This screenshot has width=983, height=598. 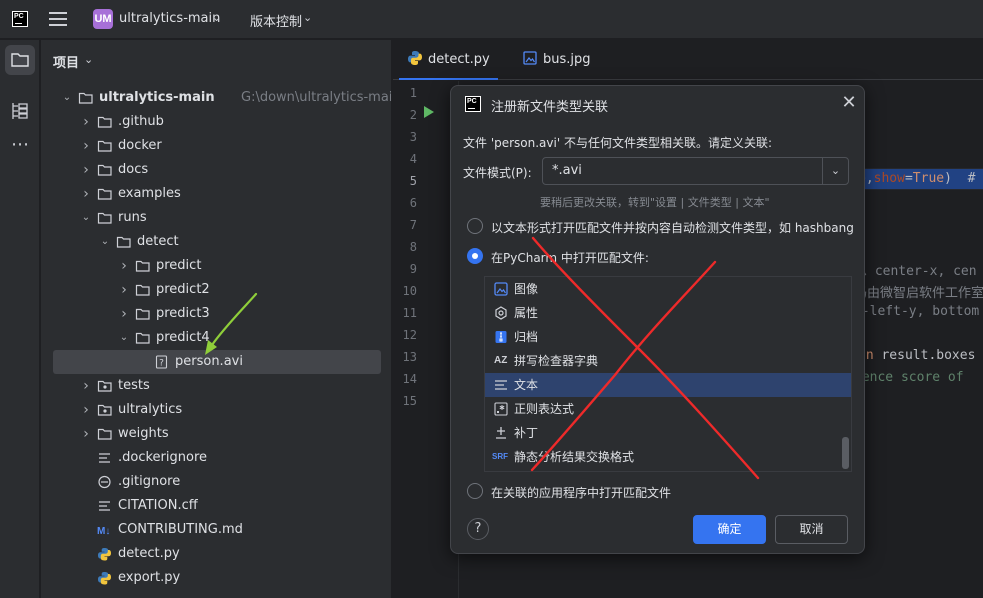 What do you see at coordinates (729, 529) in the screenshot?
I see `ok-button: 确定` at bounding box center [729, 529].